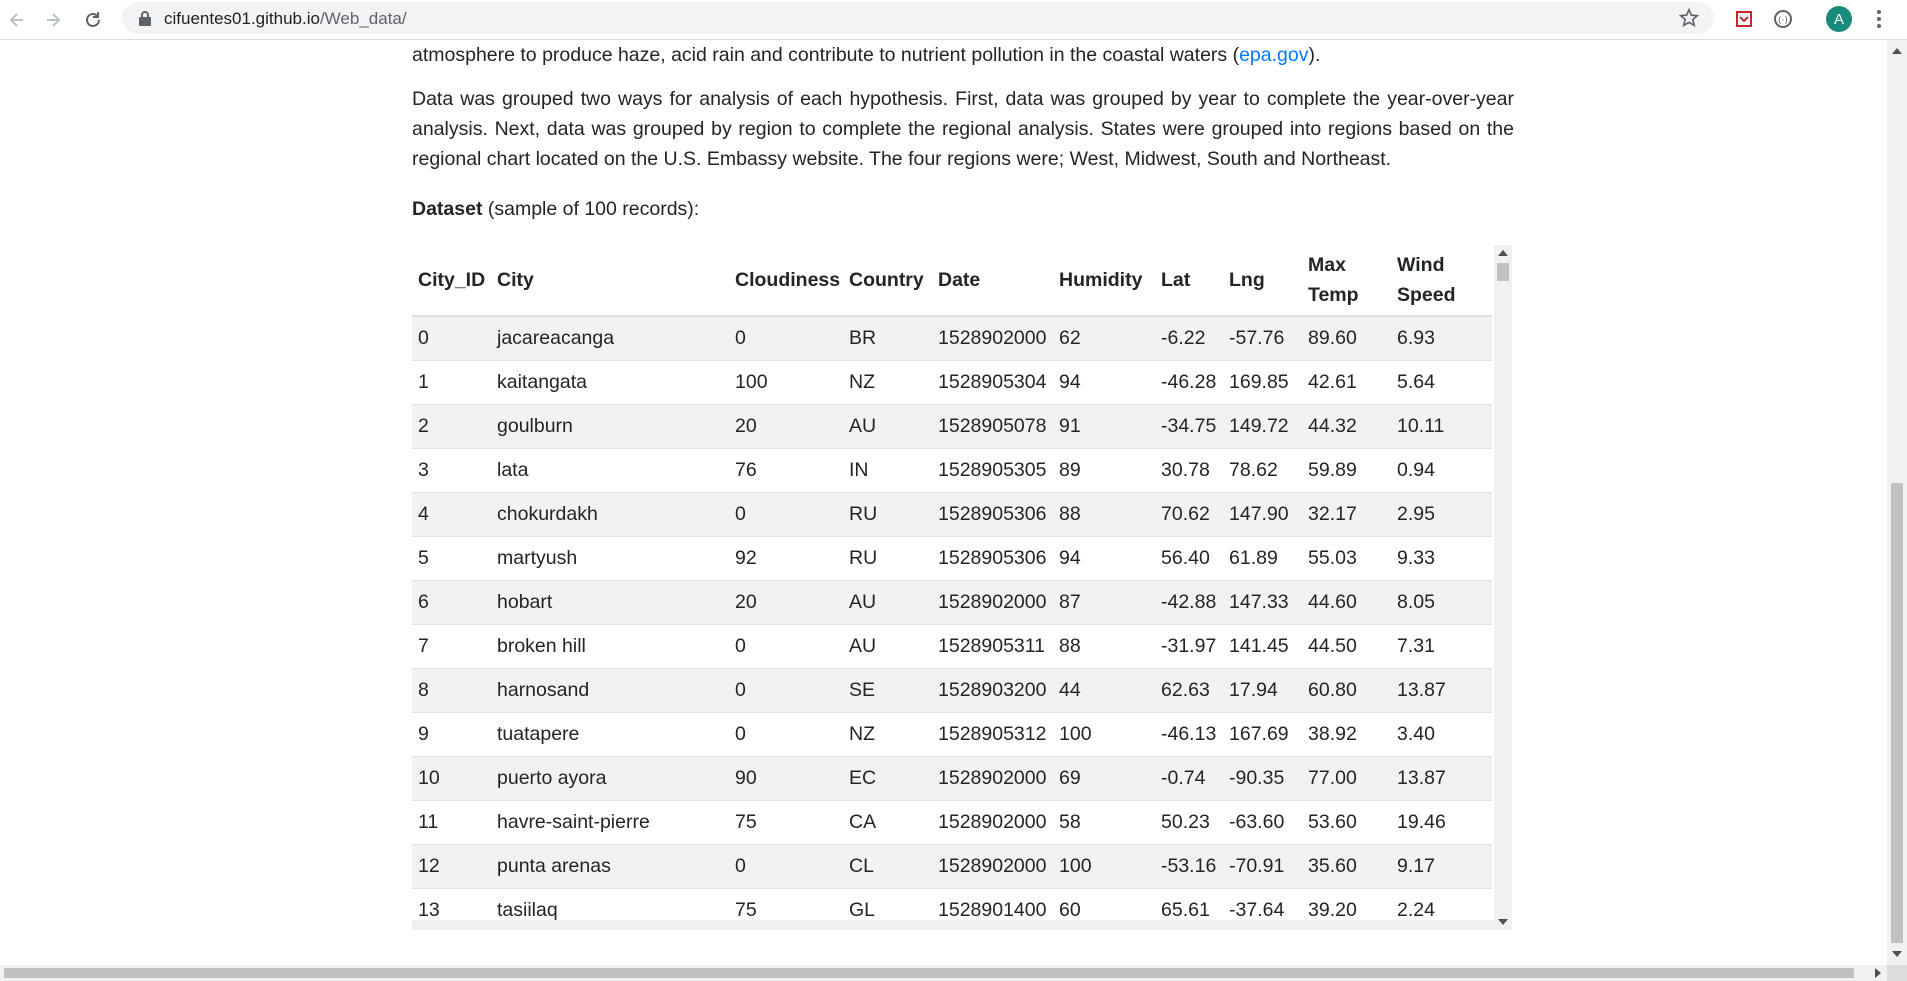 The image size is (1907, 981). What do you see at coordinates (610, 382) in the screenshot?
I see `table-cell: kaitangata` at bounding box center [610, 382].